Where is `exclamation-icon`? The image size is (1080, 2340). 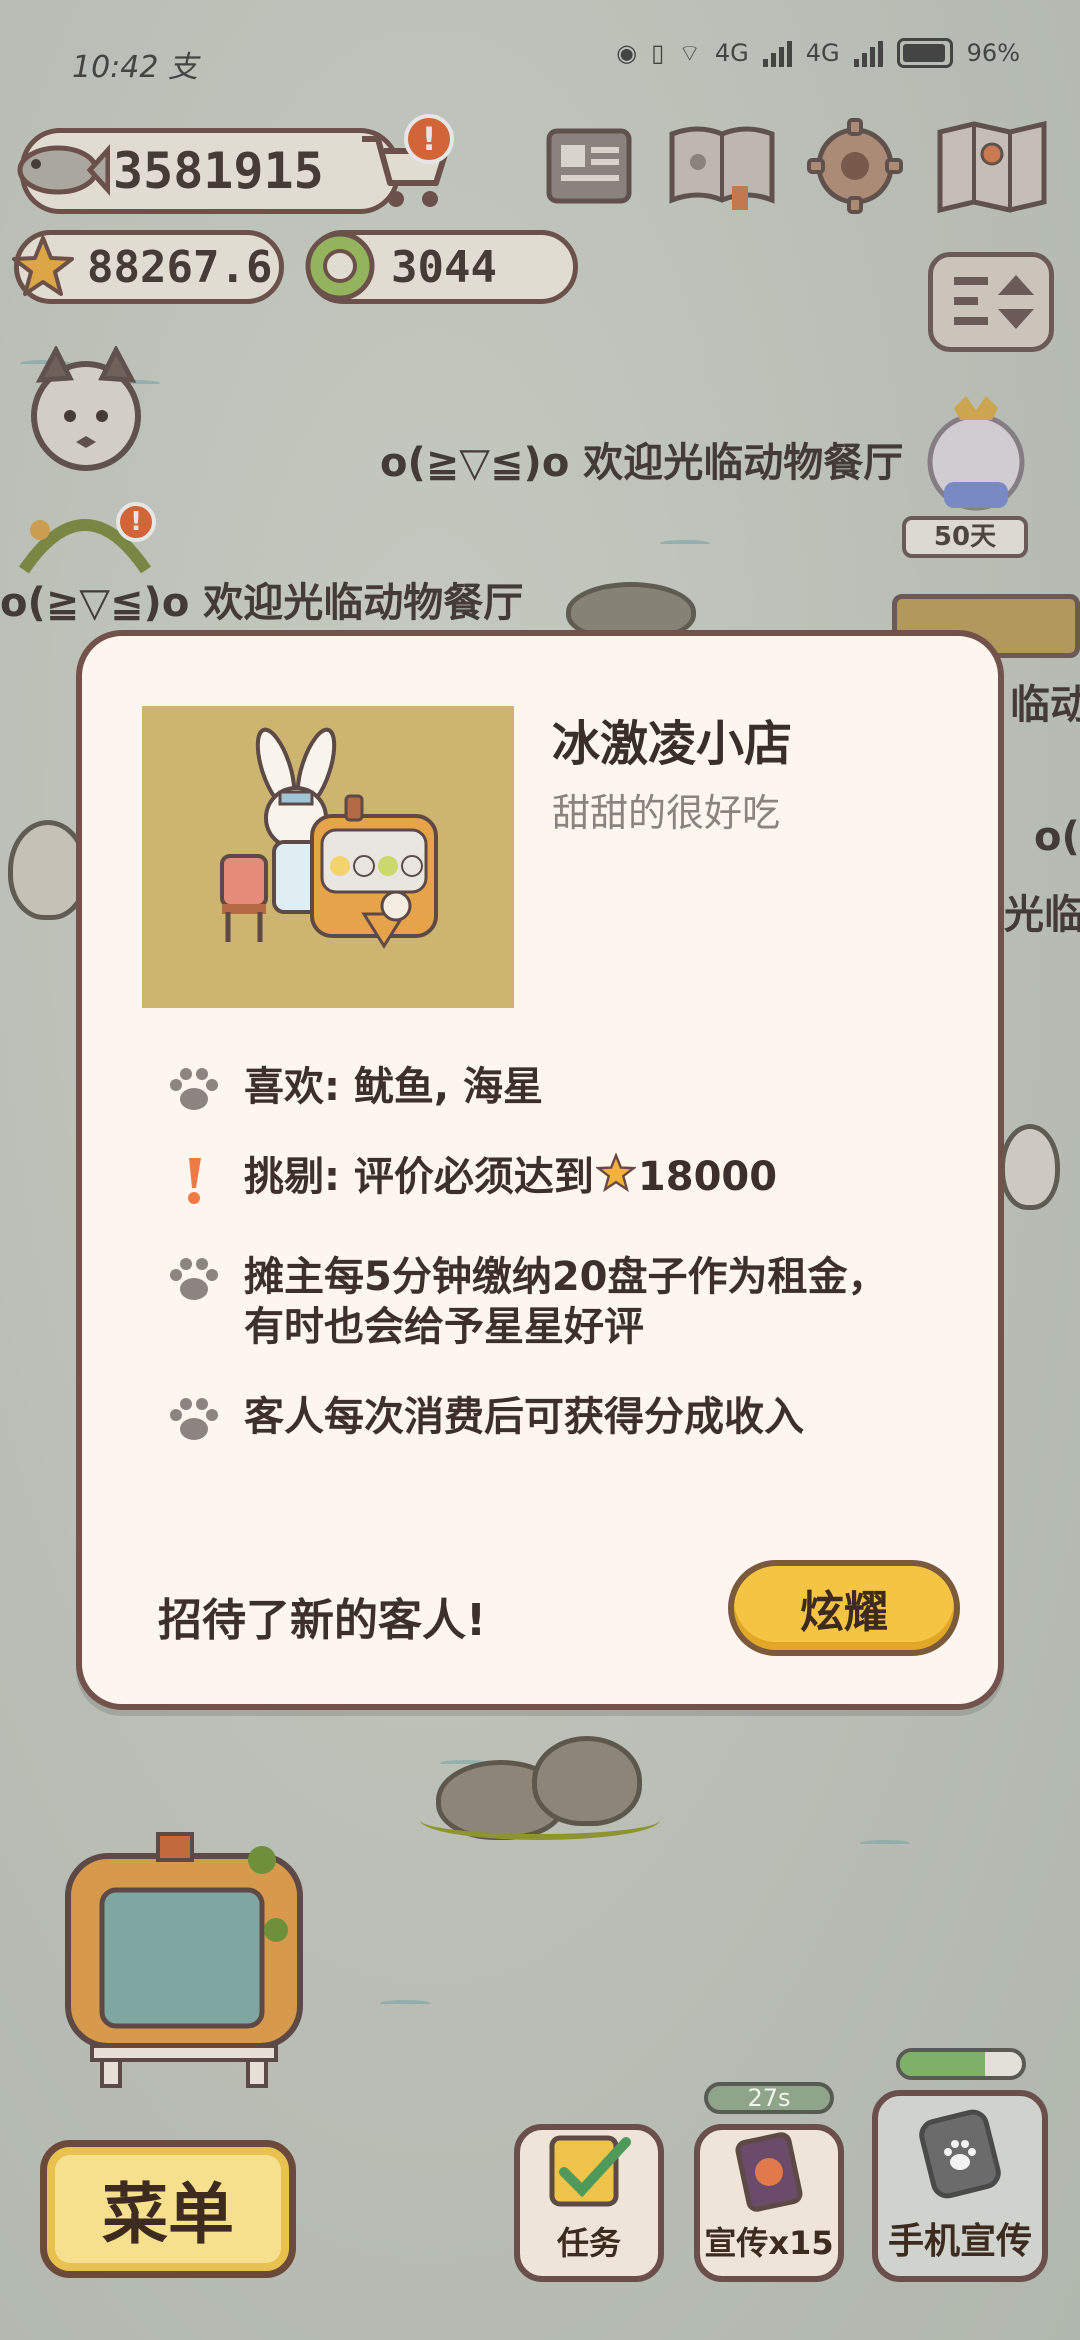 exclamation-icon is located at coordinates (194, 1180).